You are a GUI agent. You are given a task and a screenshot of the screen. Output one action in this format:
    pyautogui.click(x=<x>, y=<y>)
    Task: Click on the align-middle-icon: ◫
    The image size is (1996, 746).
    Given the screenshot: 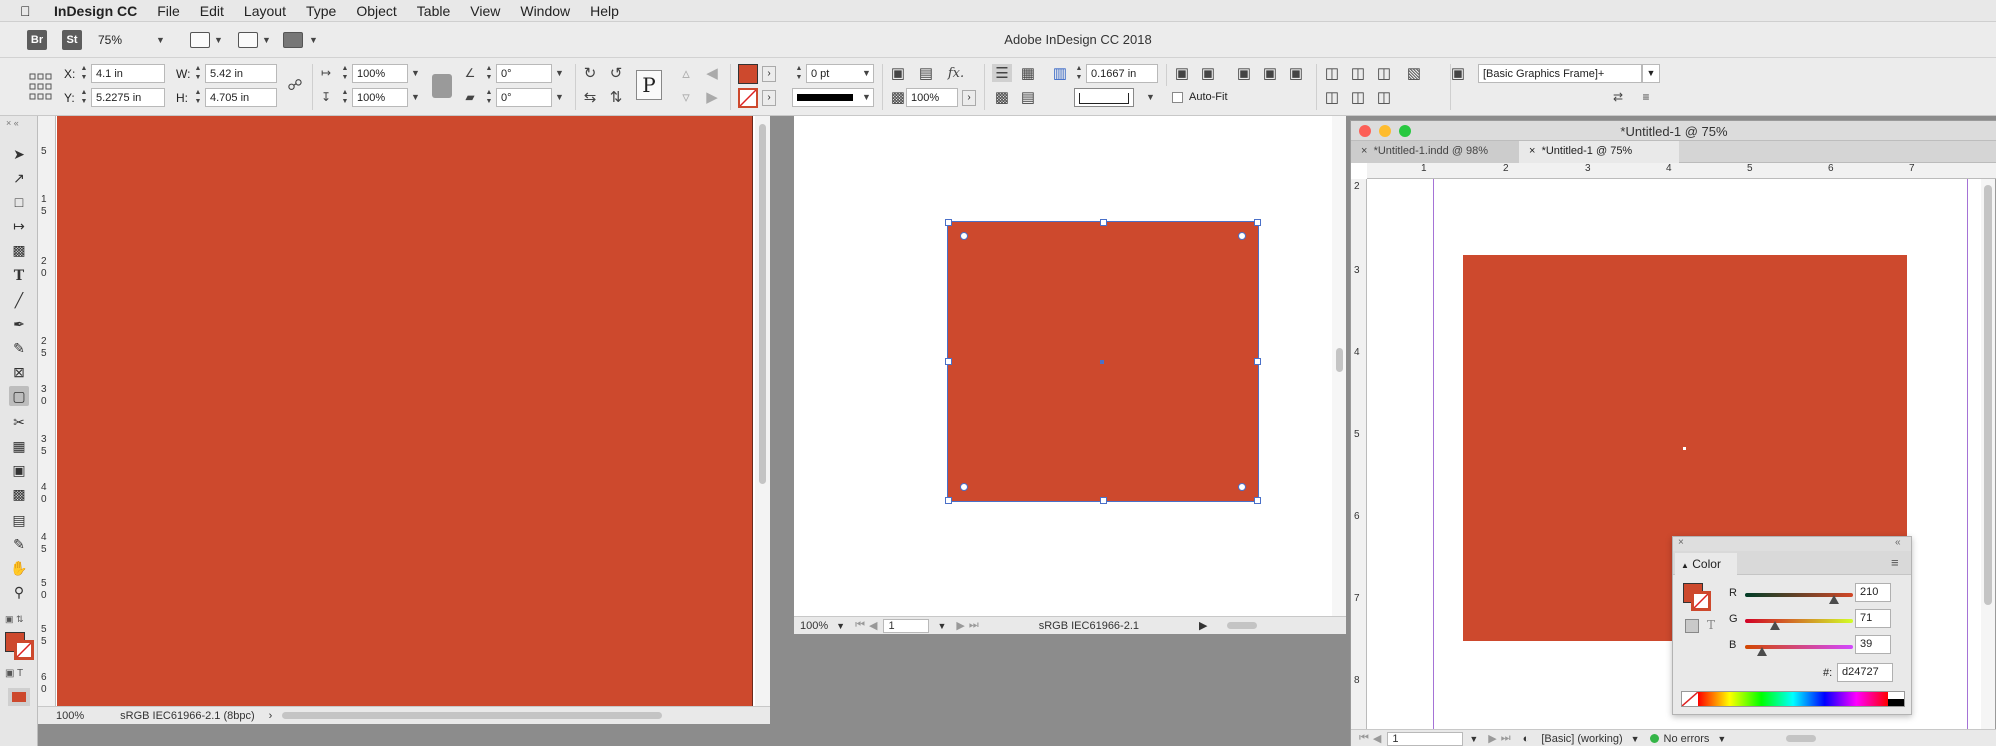 What is the action you would take?
    pyautogui.click(x=1358, y=97)
    